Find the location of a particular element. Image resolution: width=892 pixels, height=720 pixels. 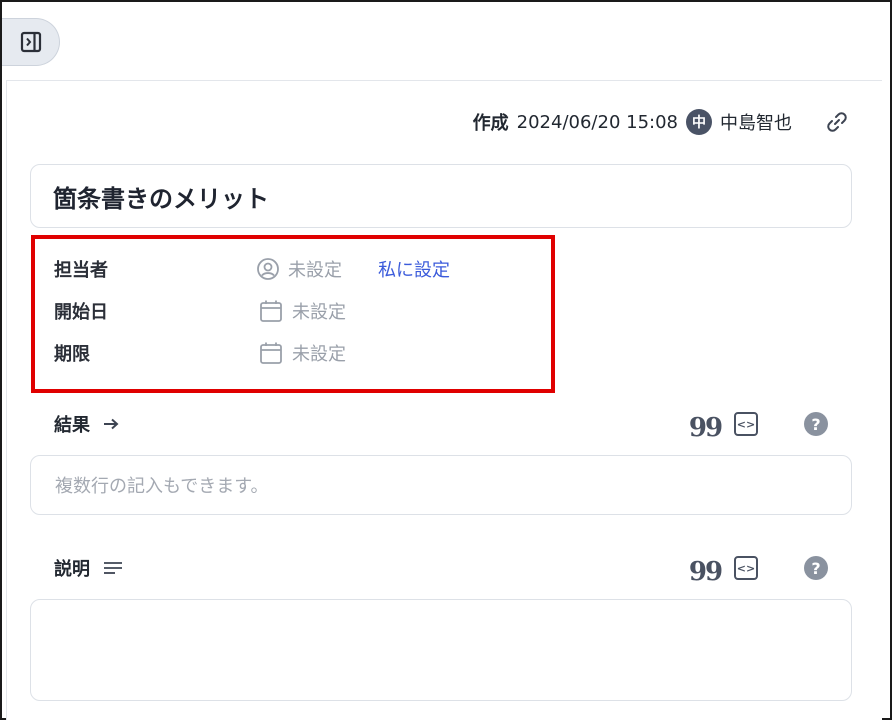

copy-link-button is located at coordinates (837, 122).